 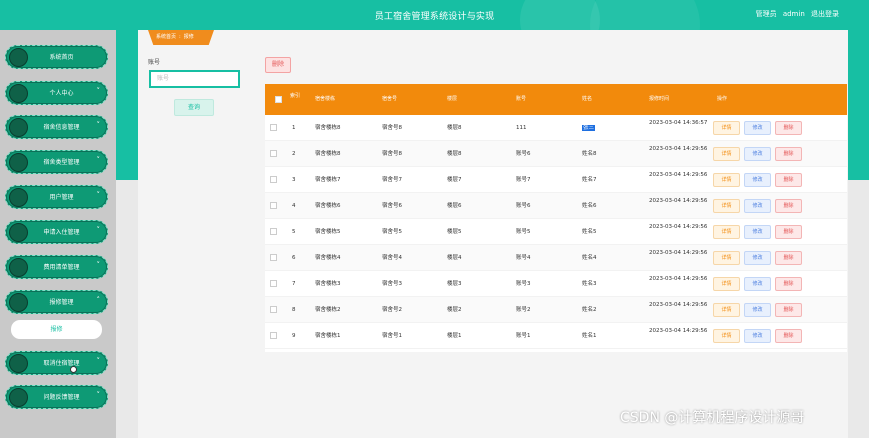 I want to click on cell-dorm-no: 宿舍号3, so click(x=392, y=284).